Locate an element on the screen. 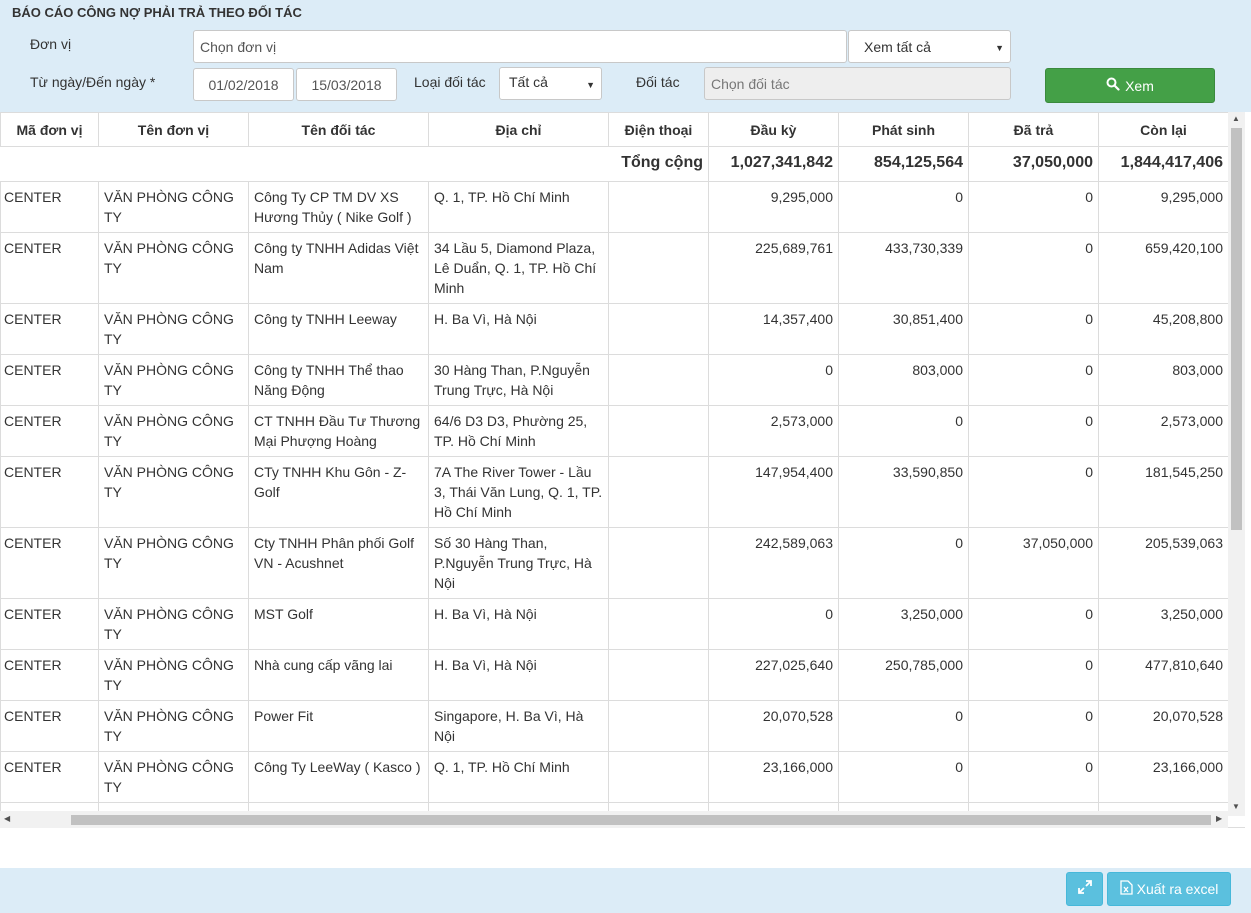 This screenshot has height=913, width=1251. column-header: Điện thoại is located at coordinates (658, 129).